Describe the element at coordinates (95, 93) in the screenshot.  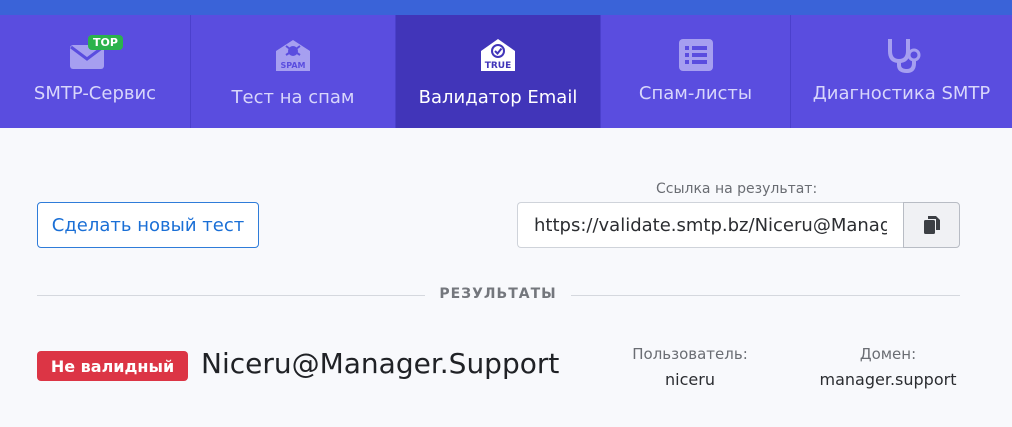
I see `tab-label: SMTP-Сервис` at that location.